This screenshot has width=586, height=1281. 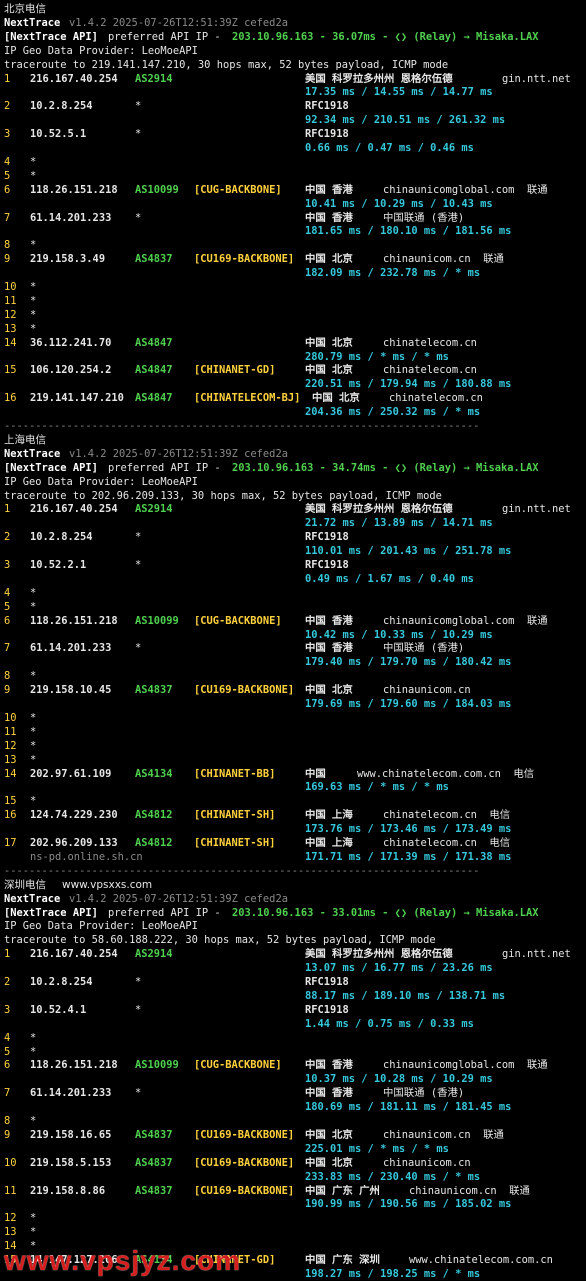 I want to click on terminal-text: IP Geo Data Provider: LeoMoeAPI, so click(x=101, y=481).